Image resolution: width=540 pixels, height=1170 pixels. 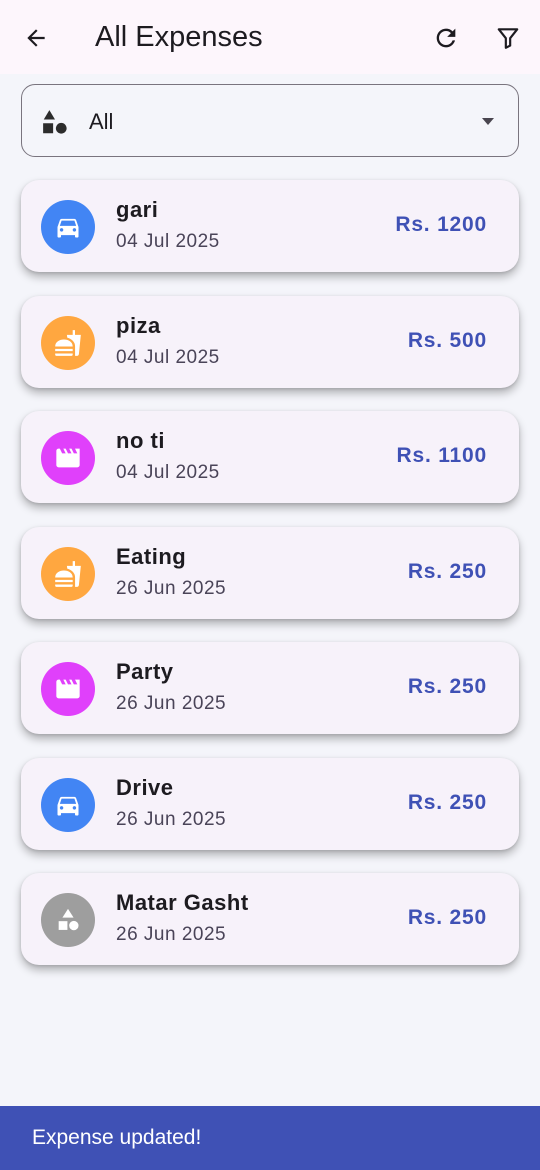 I want to click on snackbar: Expense updated!, so click(x=270, y=1138).